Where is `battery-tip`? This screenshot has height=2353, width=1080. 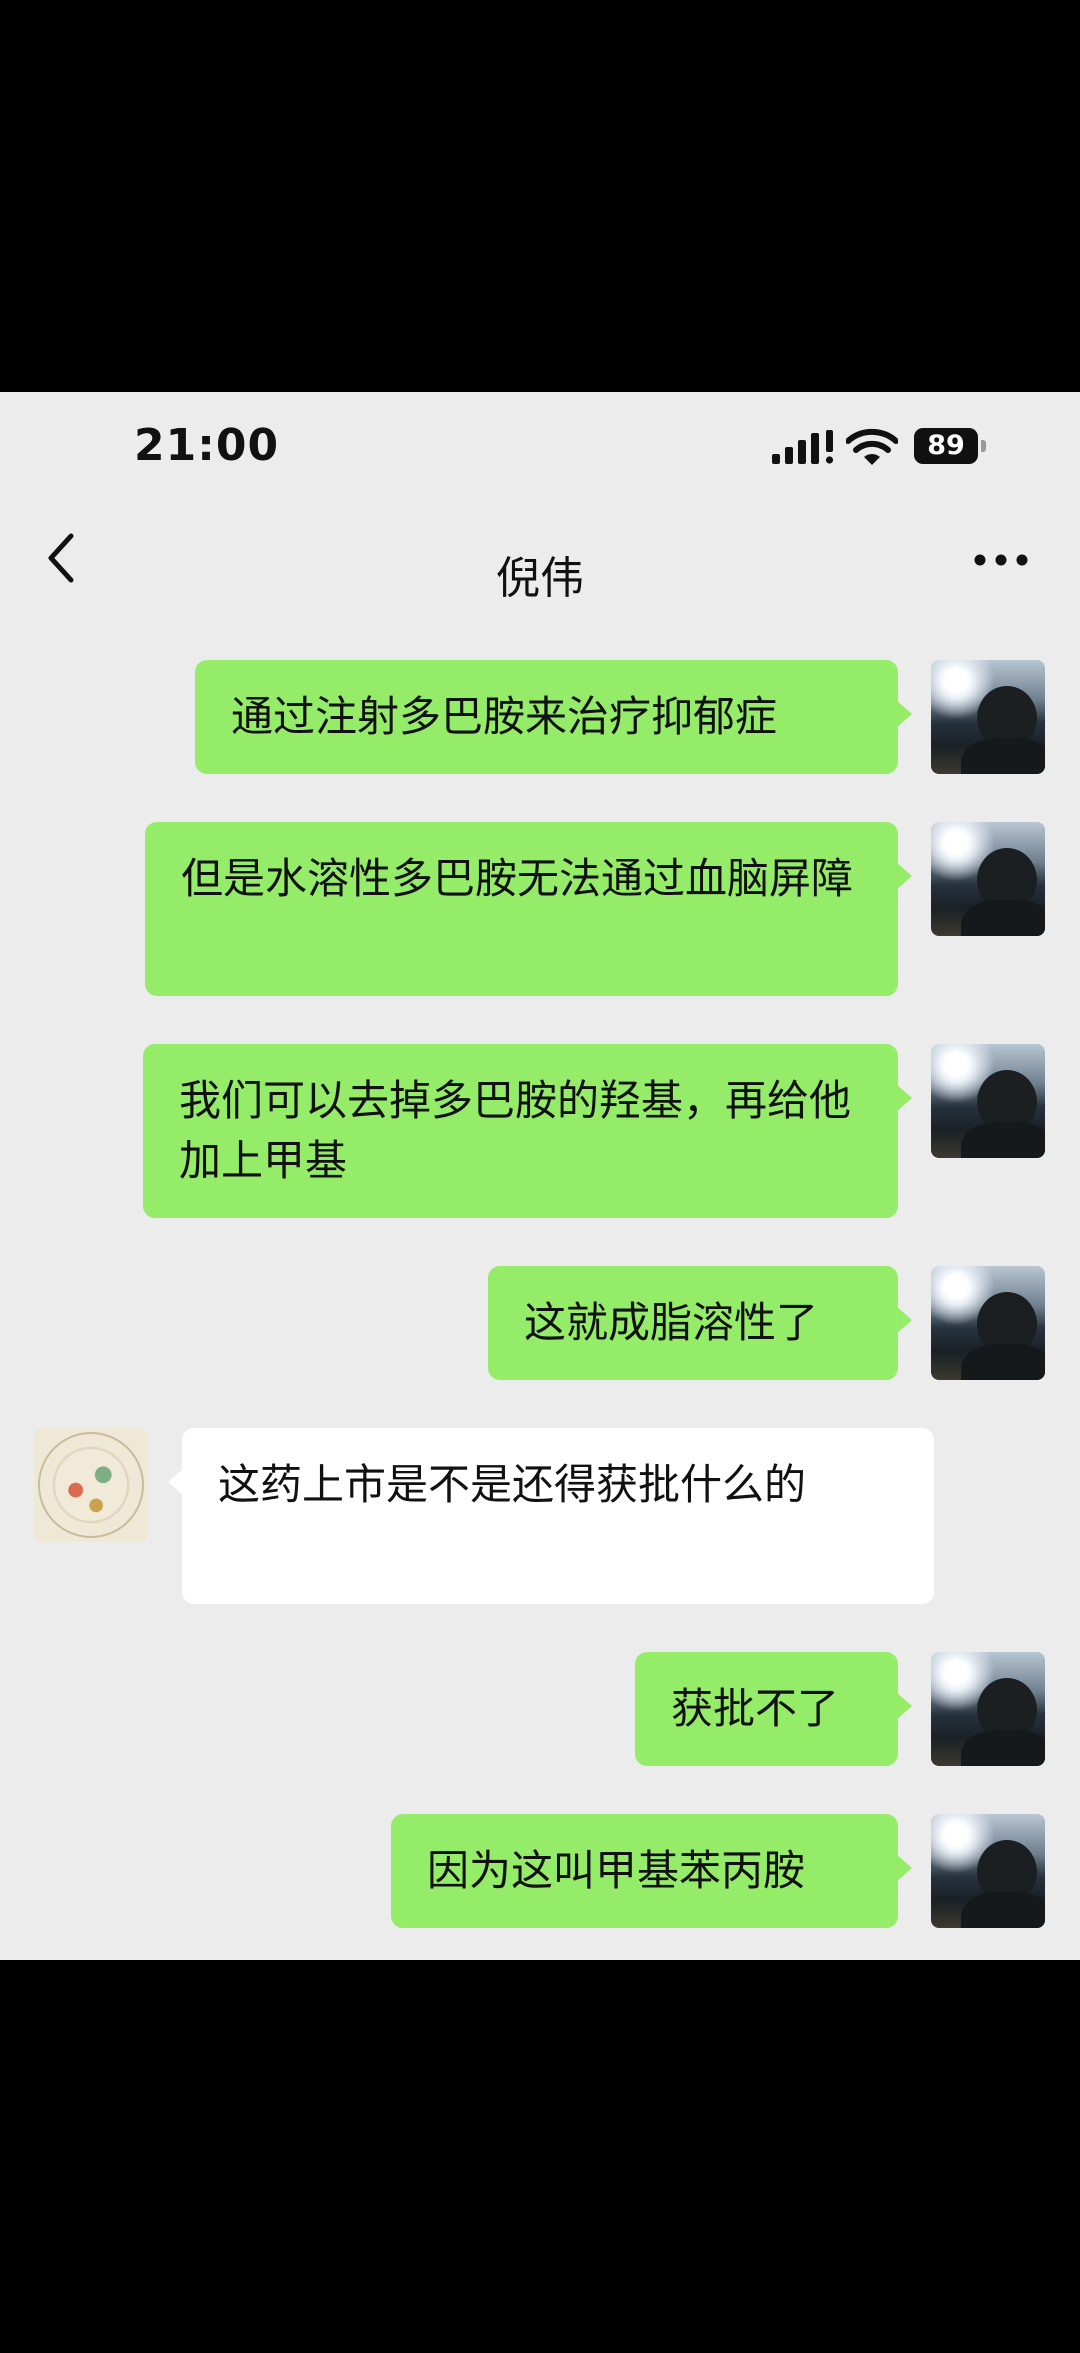
battery-tip is located at coordinates (983, 446).